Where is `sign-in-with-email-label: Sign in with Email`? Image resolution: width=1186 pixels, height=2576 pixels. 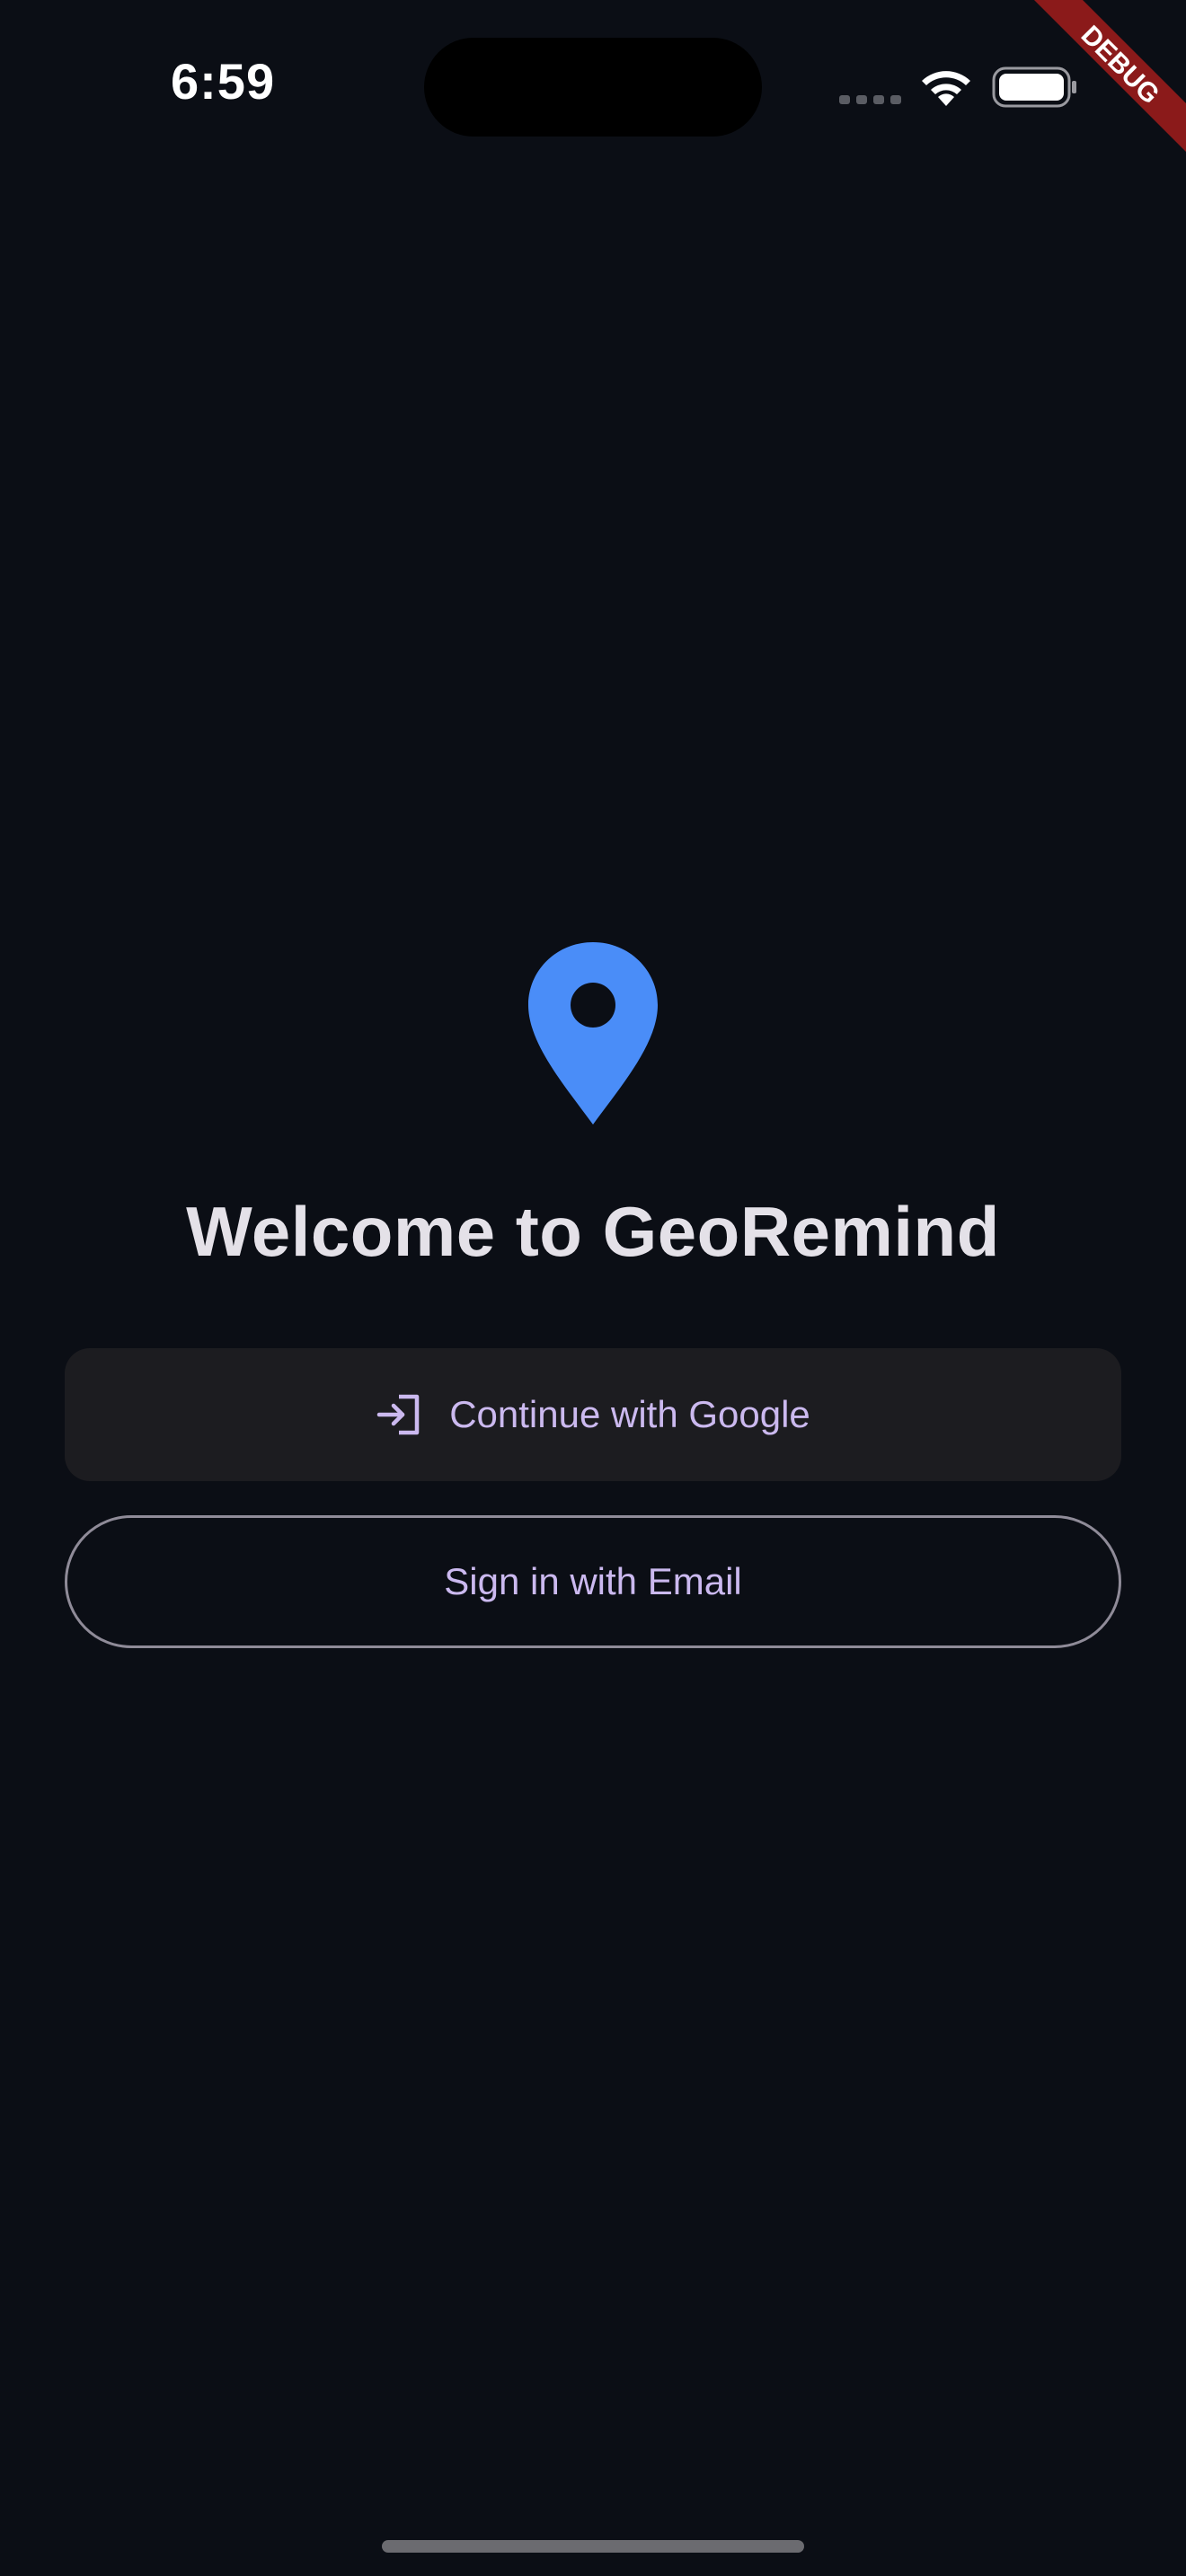
sign-in-with-email-label: Sign in with Email is located at coordinates (593, 1581).